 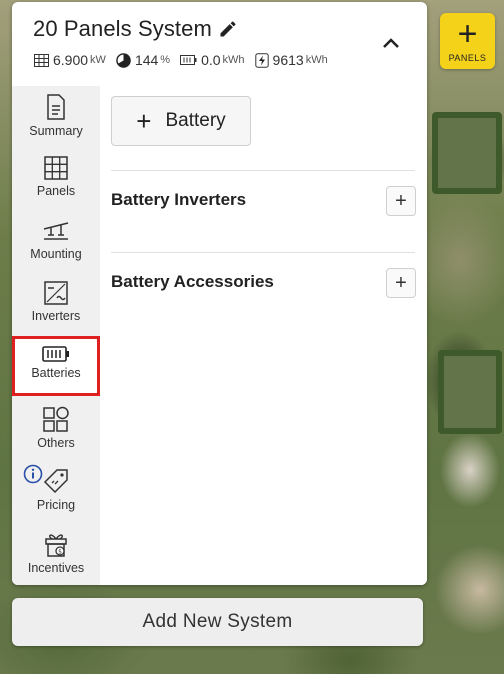 I want to click on mounting-icon, so click(x=56, y=231).